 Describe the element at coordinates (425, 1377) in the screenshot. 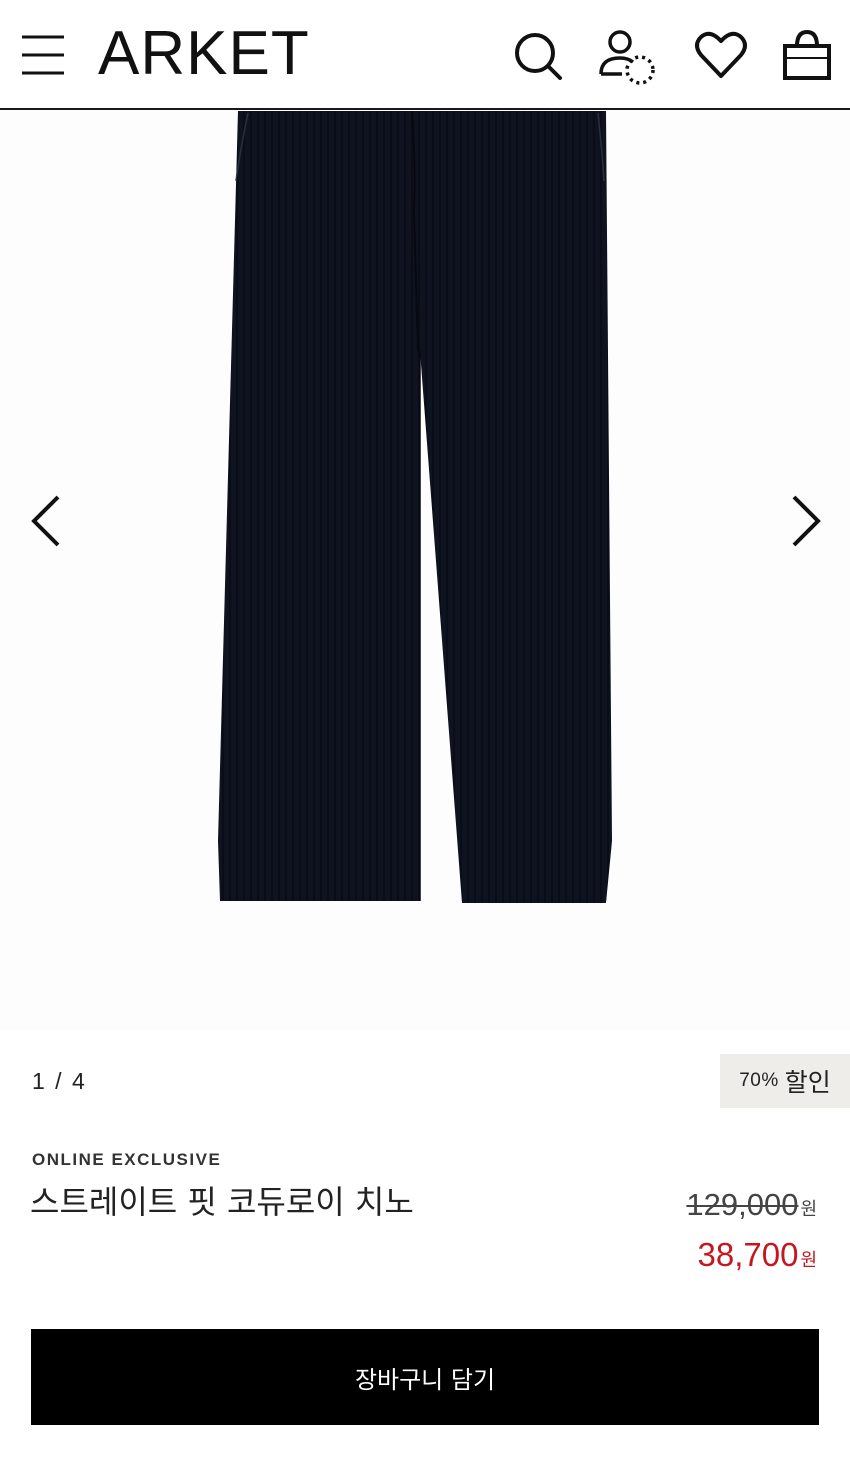

I see `add-to-cart-button: 장바구니 담기` at that location.